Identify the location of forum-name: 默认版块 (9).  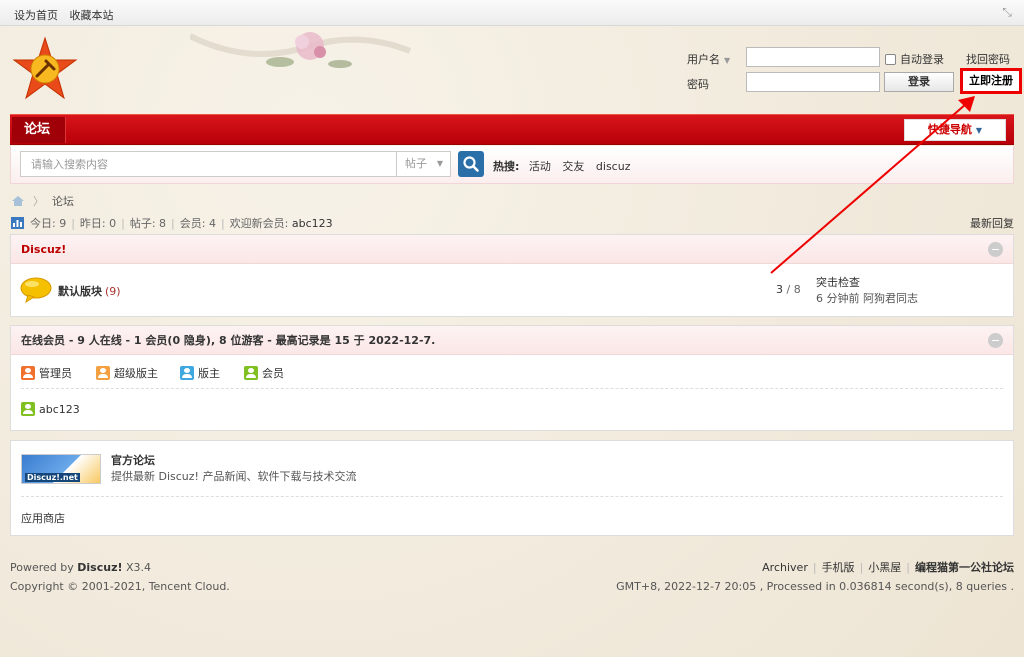
(89, 291).